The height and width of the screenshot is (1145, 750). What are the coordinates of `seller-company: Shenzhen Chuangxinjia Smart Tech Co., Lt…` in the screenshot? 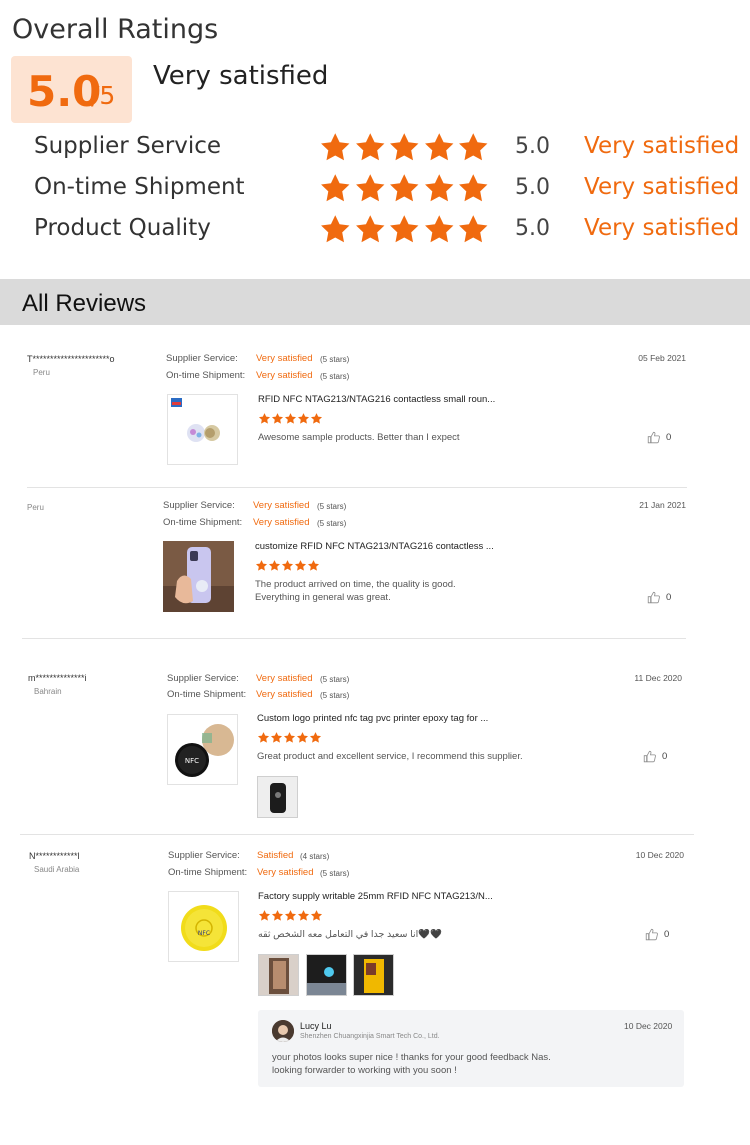 It's located at (370, 1036).